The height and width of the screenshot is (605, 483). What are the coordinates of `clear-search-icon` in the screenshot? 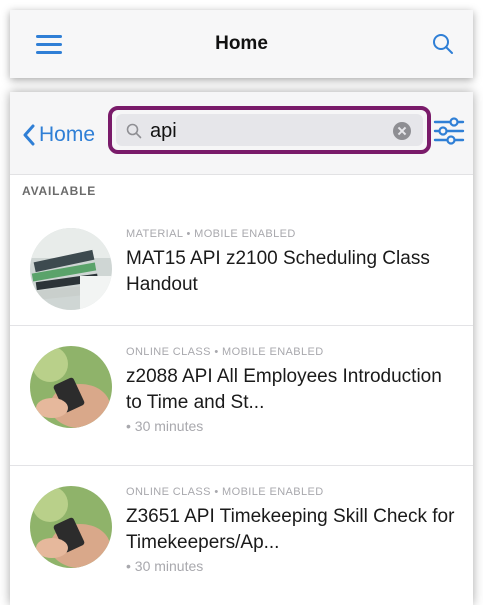 It's located at (402, 131).